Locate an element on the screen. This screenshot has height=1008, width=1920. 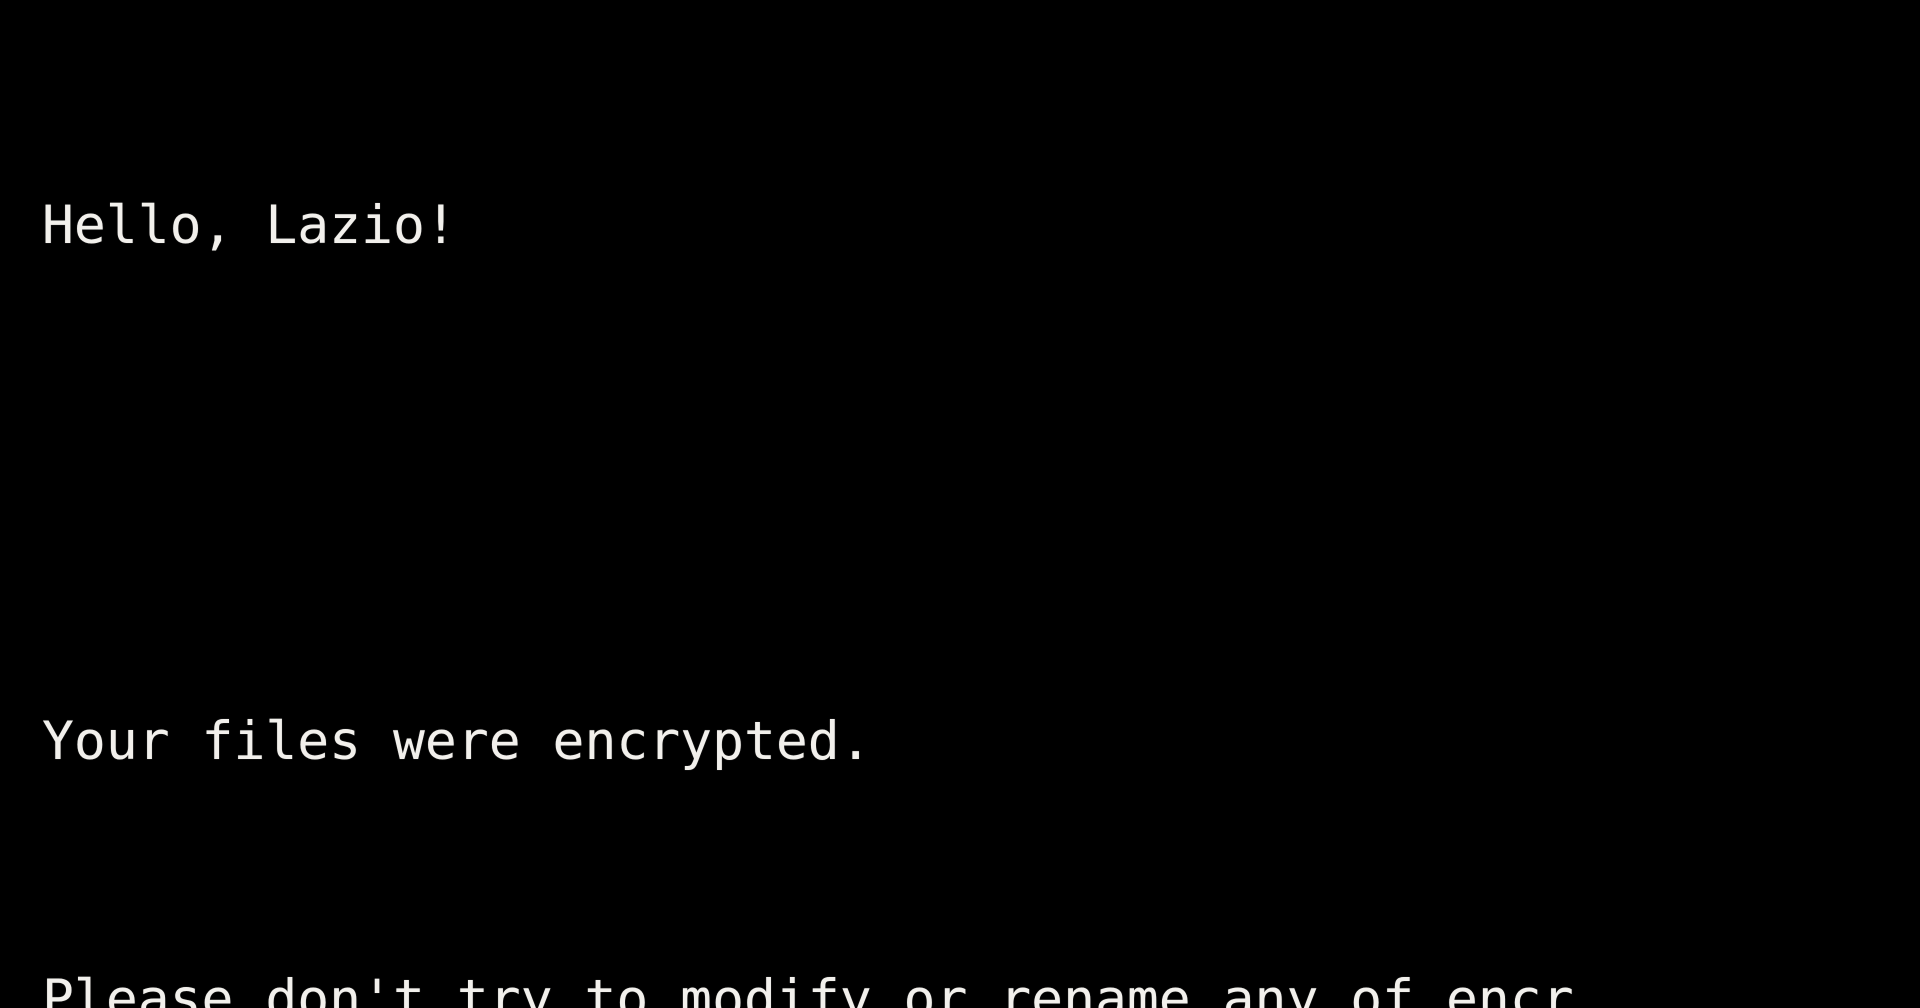
note-line-files-encrypted: Your files were encrypted. is located at coordinates (457, 741).